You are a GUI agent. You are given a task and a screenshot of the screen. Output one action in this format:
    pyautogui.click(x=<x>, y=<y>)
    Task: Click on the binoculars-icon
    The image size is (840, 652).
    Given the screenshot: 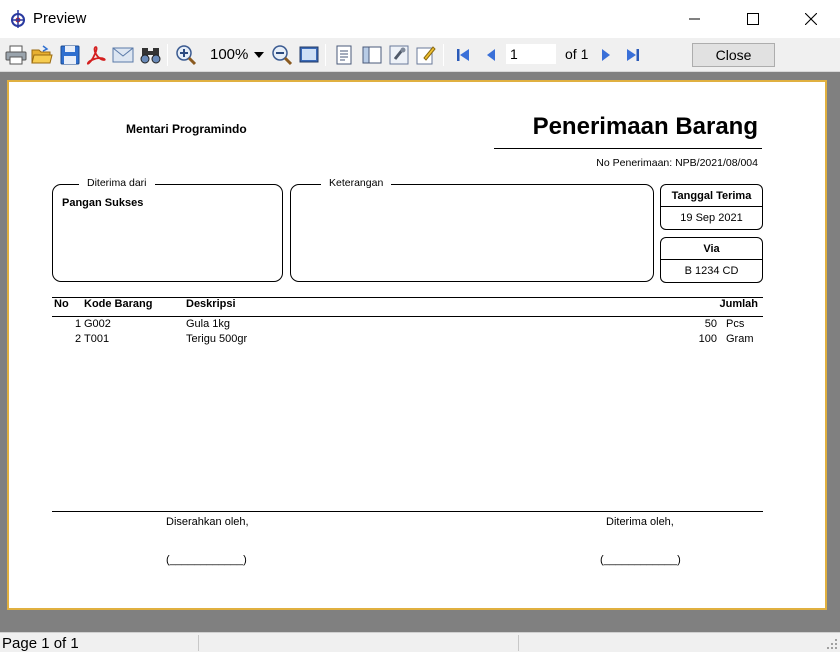 What is the action you would take?
    pyautogui.click(x=150, y=56)
    